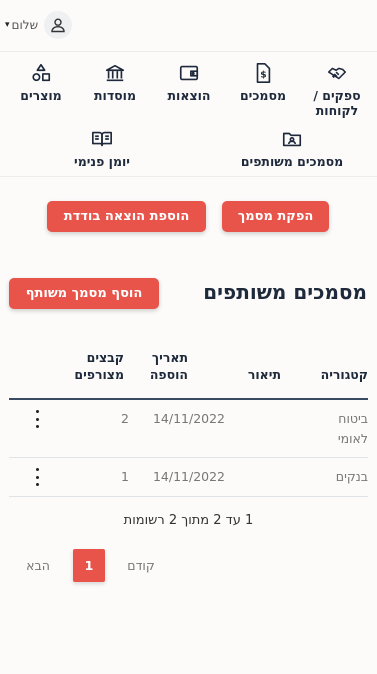  Describe the element at coordinates (189, 95) in the screenshot. I see `nav-label-expenses: הוצאות` at that location.